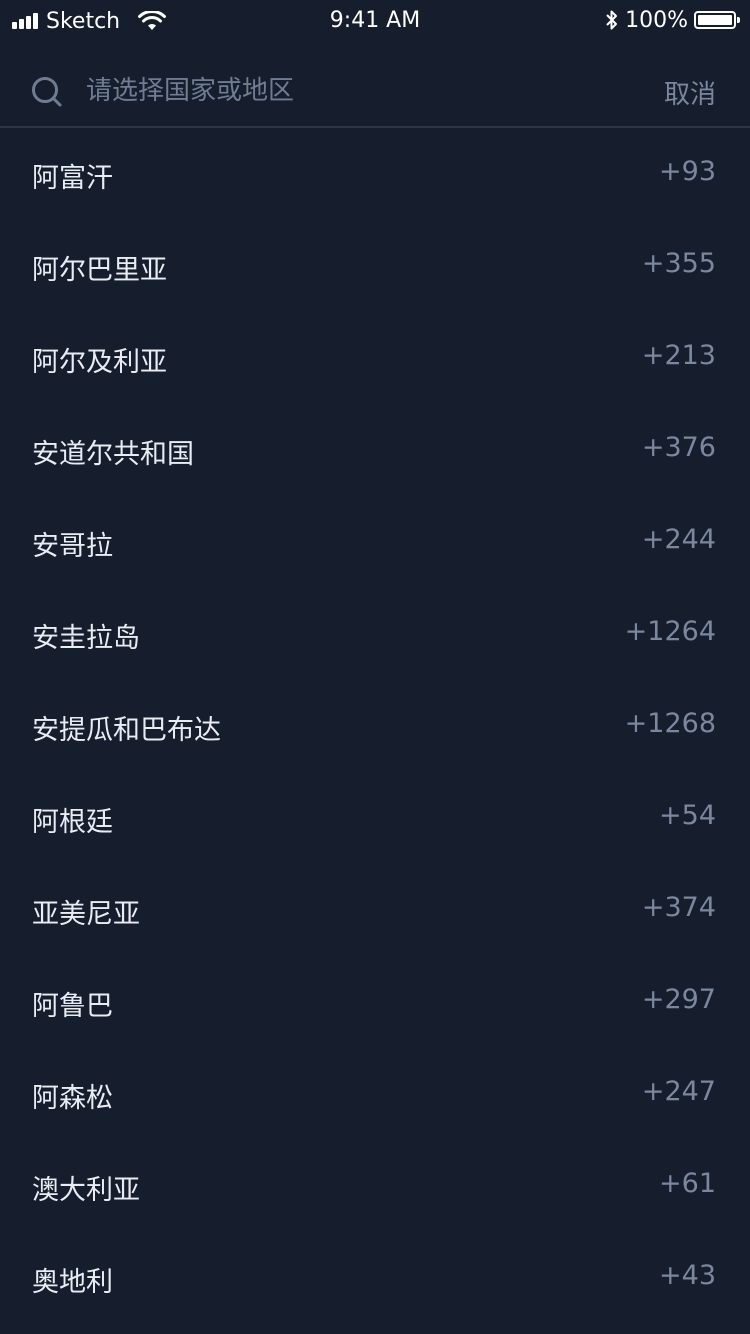  What do you see at coordinates (72, 1006) in the screenshot?
I see `country-name: 阿鲁巴` at bounding box center [72, 1006].